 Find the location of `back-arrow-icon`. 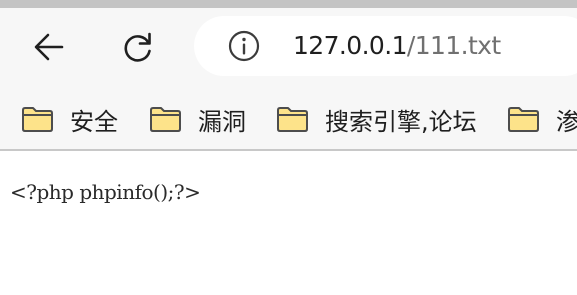

back-arrow-icon is located at coordinates (49, 47).